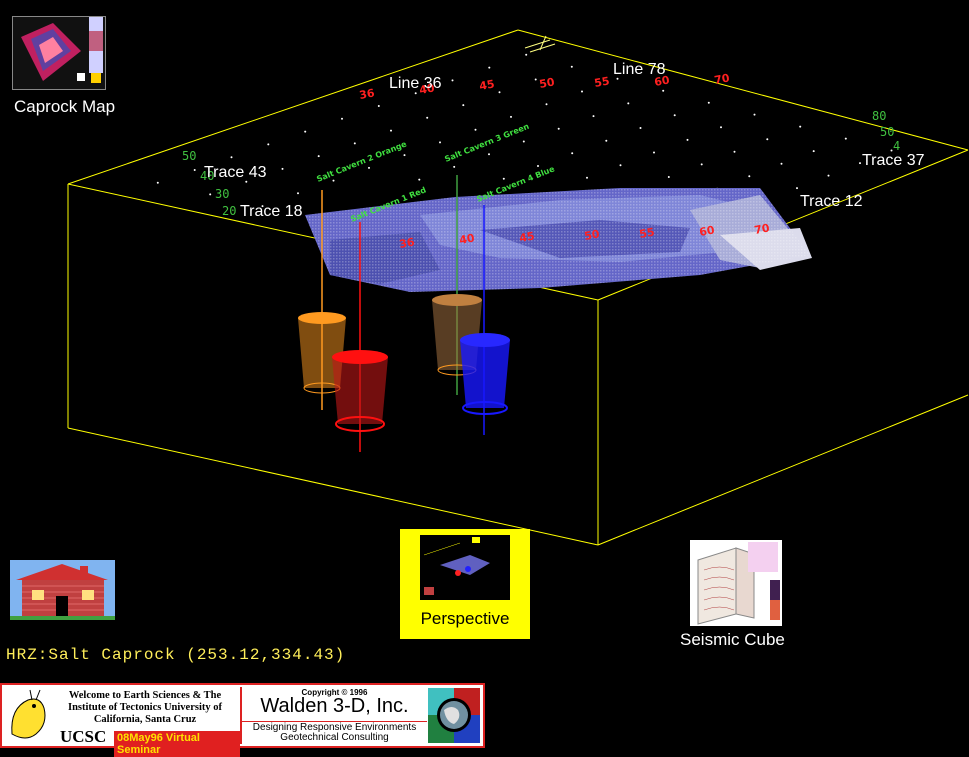 This screenshot has height=757, width=969. I want to click on salt-cavern-blue, so click(485, 374).